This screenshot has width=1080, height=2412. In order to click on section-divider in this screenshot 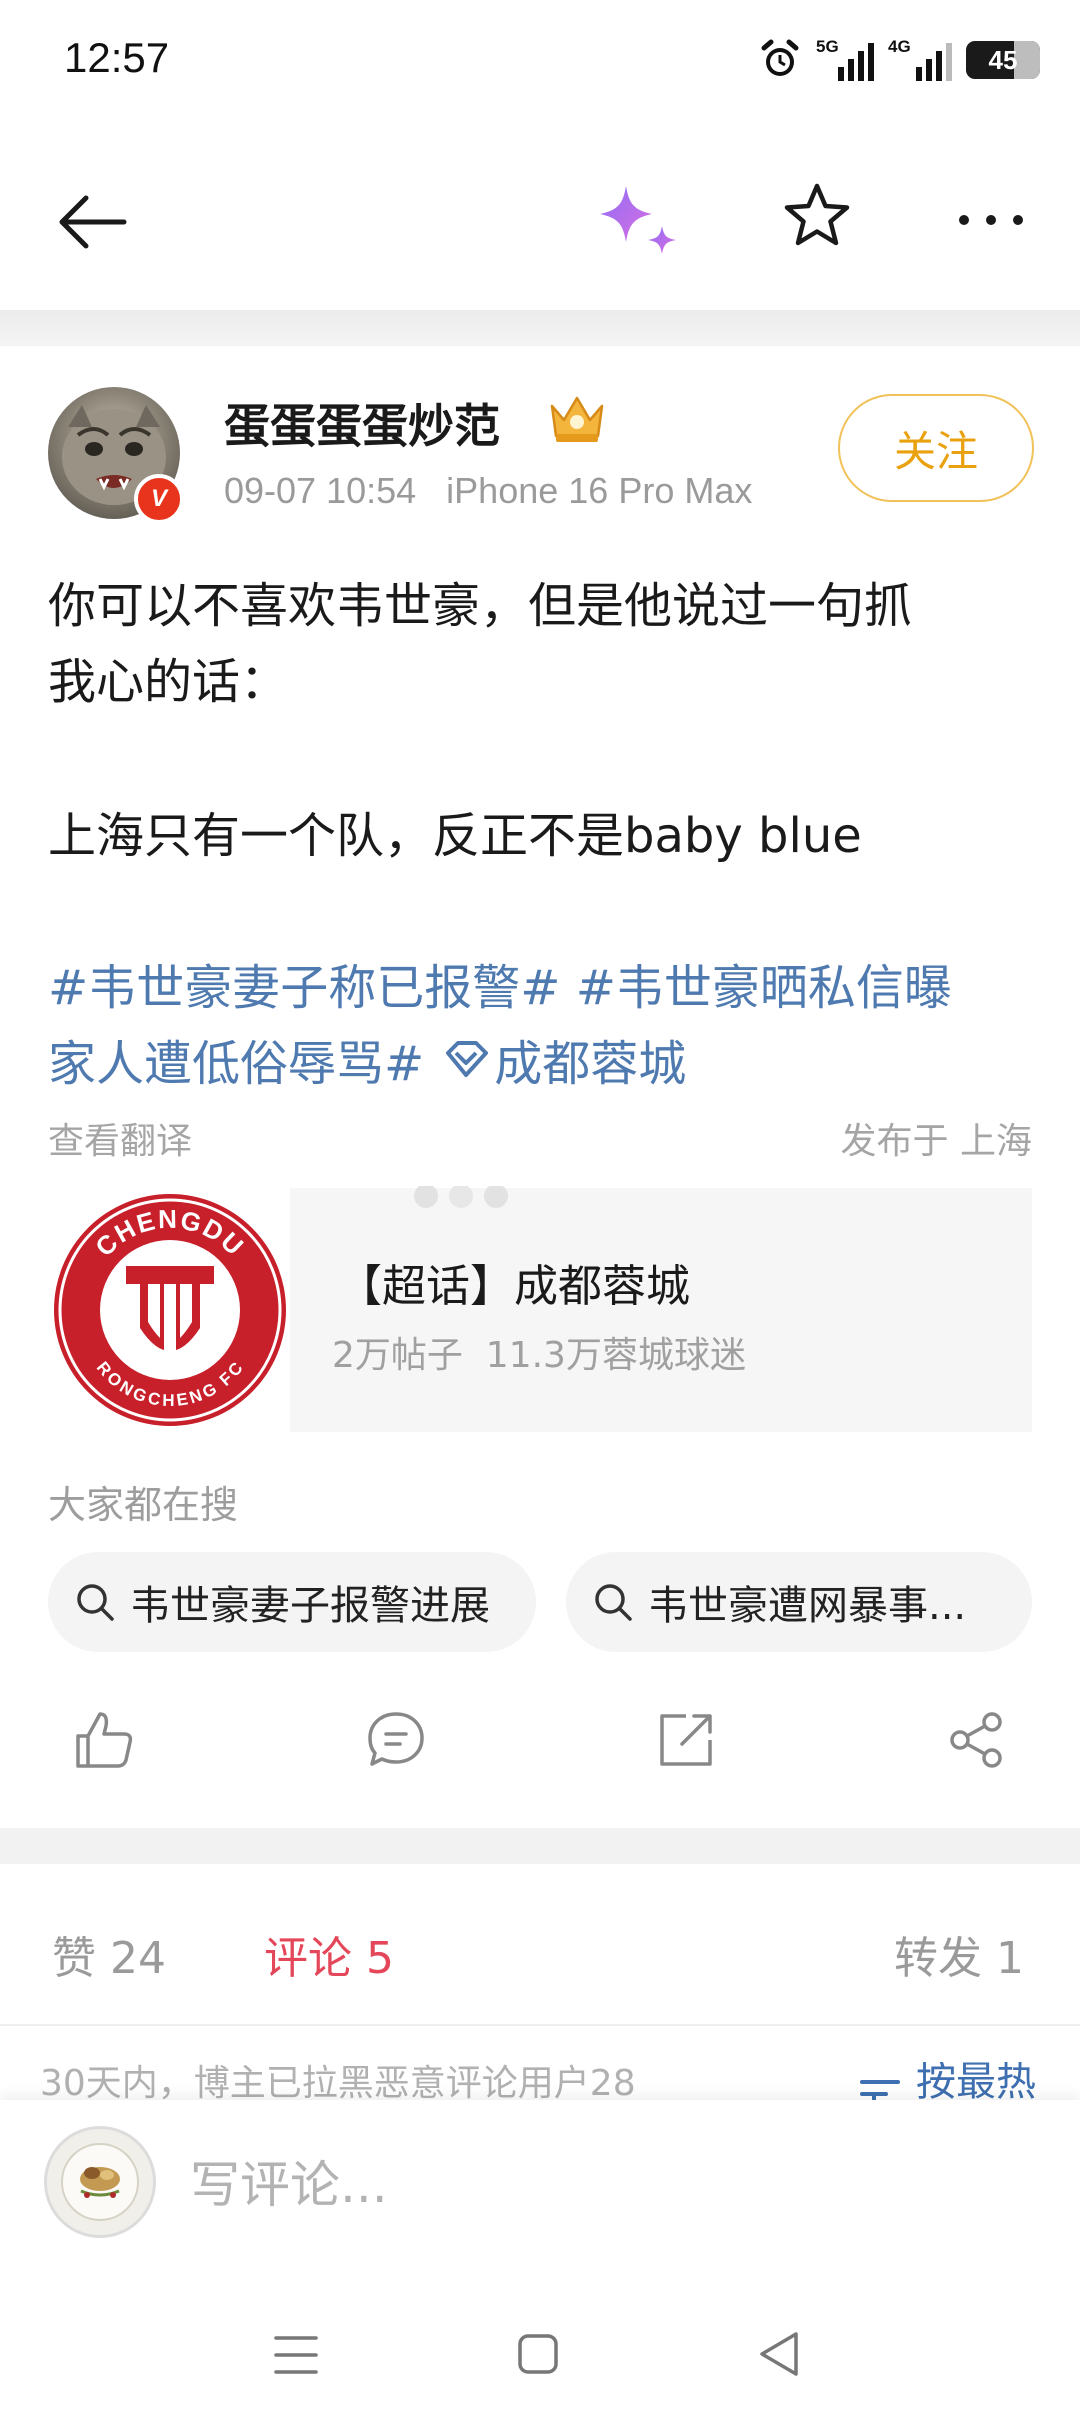, I will do `click(540, 1846)`.